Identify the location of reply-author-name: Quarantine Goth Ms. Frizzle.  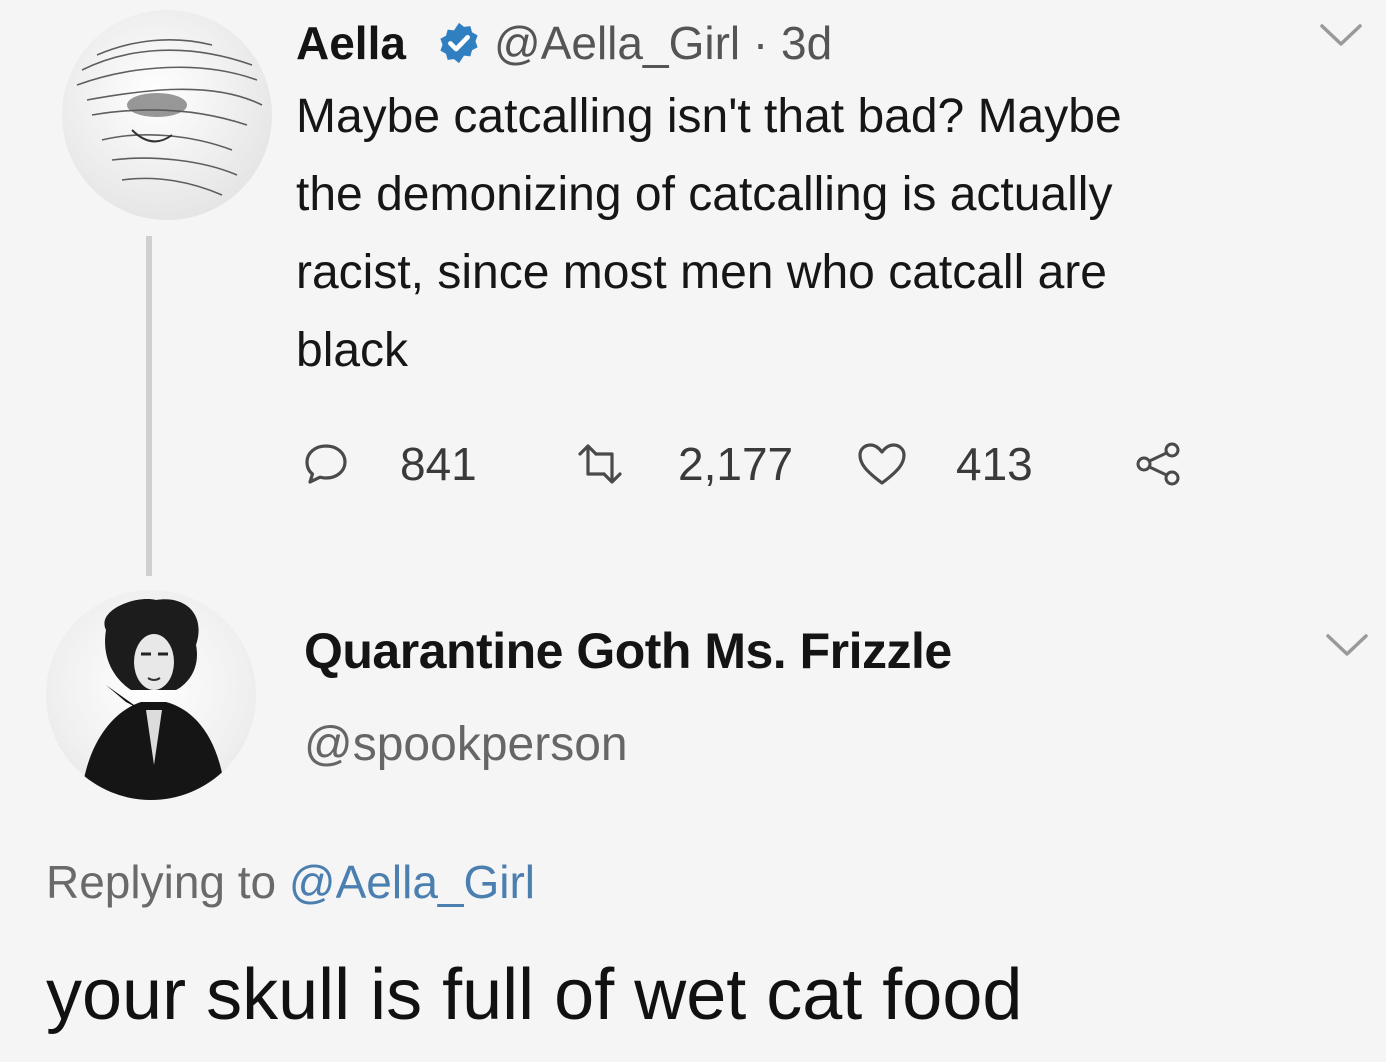
(628, 651).